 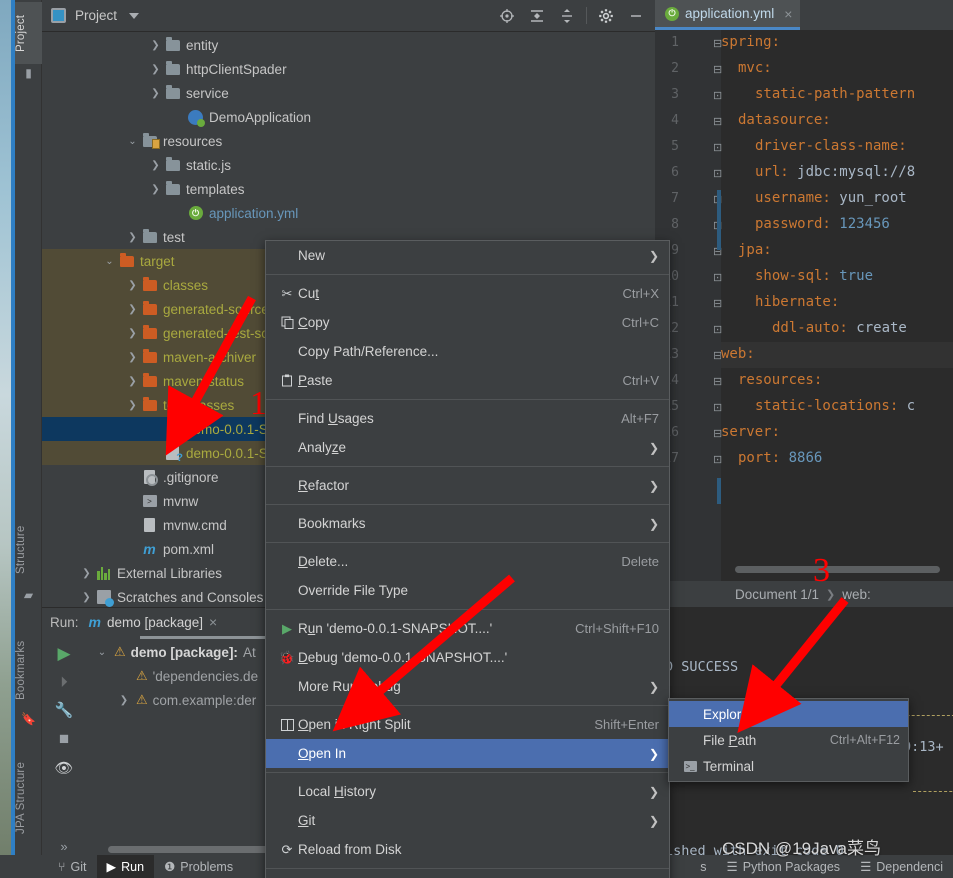 I want to click on status-truncated-label: s, so click(x=703, y=866).